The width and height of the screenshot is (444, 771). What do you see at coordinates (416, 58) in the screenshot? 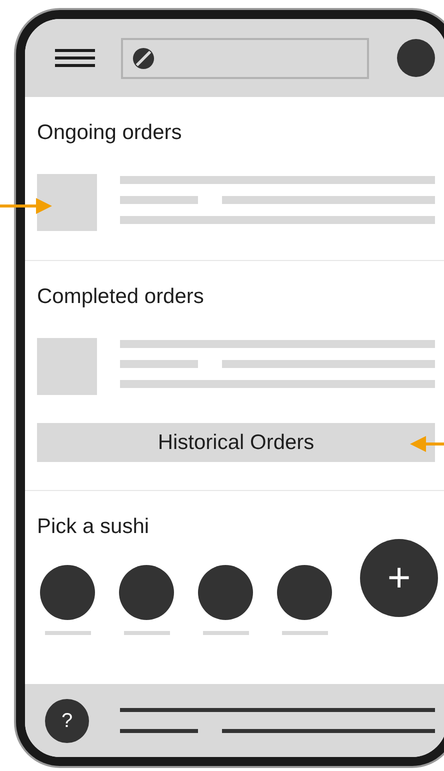
I see `avatar` at bounding box center [416, 58].